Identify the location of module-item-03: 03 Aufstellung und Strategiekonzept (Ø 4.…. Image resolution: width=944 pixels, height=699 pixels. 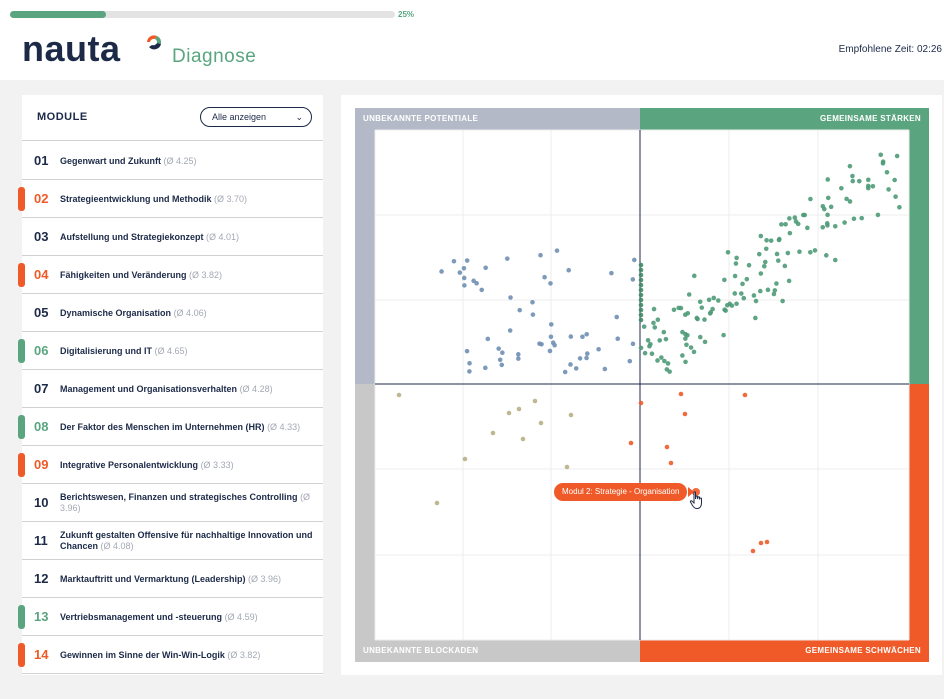
(172, 237).